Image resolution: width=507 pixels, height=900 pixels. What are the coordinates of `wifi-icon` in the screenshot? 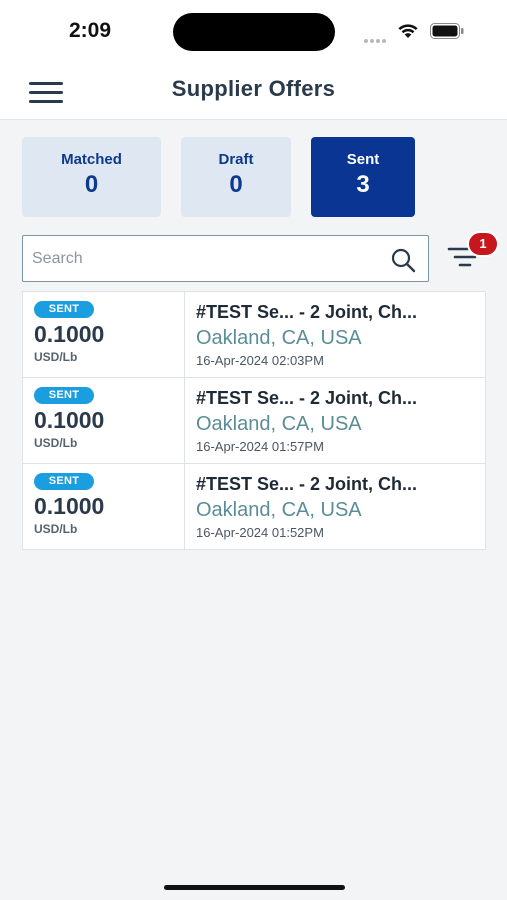 It's located at (408, 31).